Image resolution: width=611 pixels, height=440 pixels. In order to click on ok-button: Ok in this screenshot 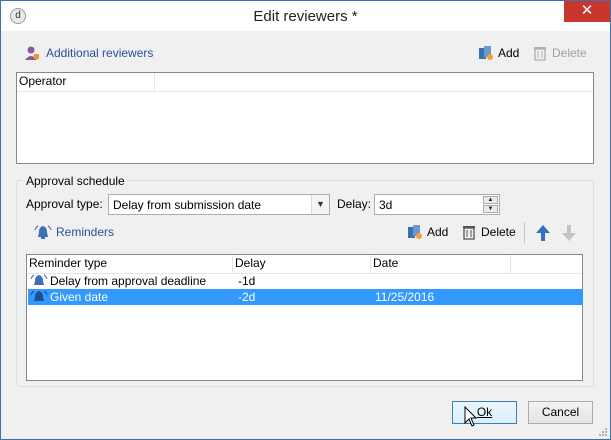, I will do `click(484, 412)`.